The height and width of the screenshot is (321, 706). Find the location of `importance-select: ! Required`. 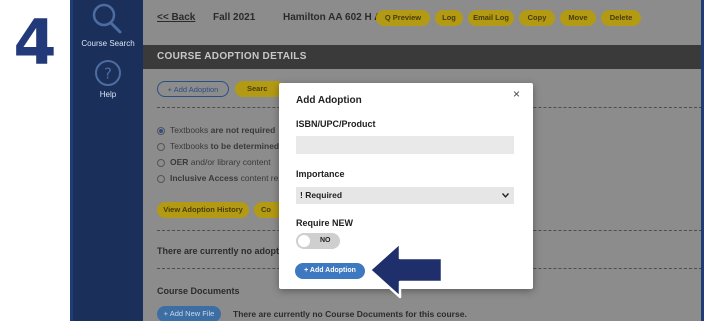

importance-select: ! Required is located at coordinates (405, 195).